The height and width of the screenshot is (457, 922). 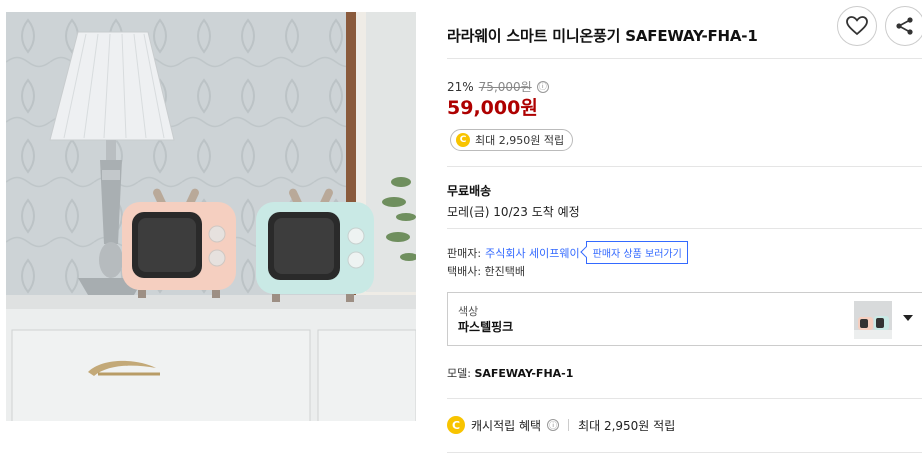 What do you see at coordinates (561, 425) in the screenshot?
I see `cash-benefit-row: C 캐시적립 혜택 ⓘ 최대 2,950원 적립` at bounding box center [561, 425].